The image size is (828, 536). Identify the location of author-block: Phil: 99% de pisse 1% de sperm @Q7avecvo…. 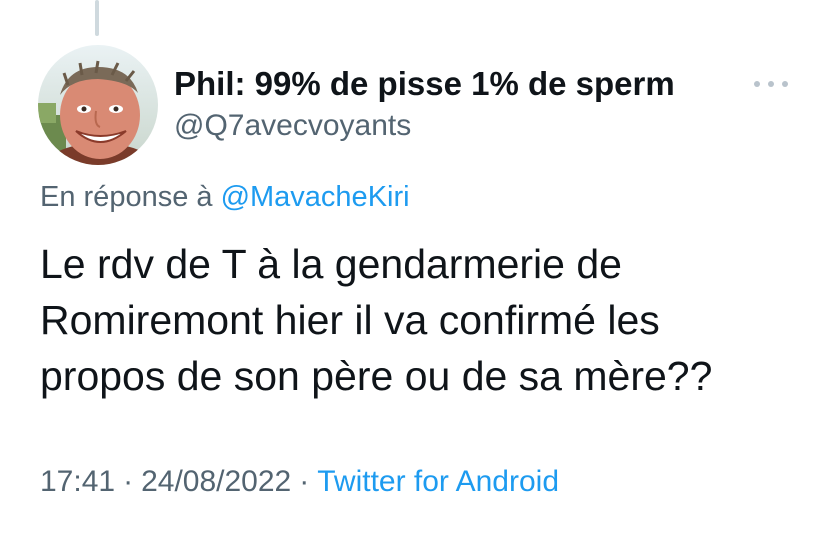
(424, 105).